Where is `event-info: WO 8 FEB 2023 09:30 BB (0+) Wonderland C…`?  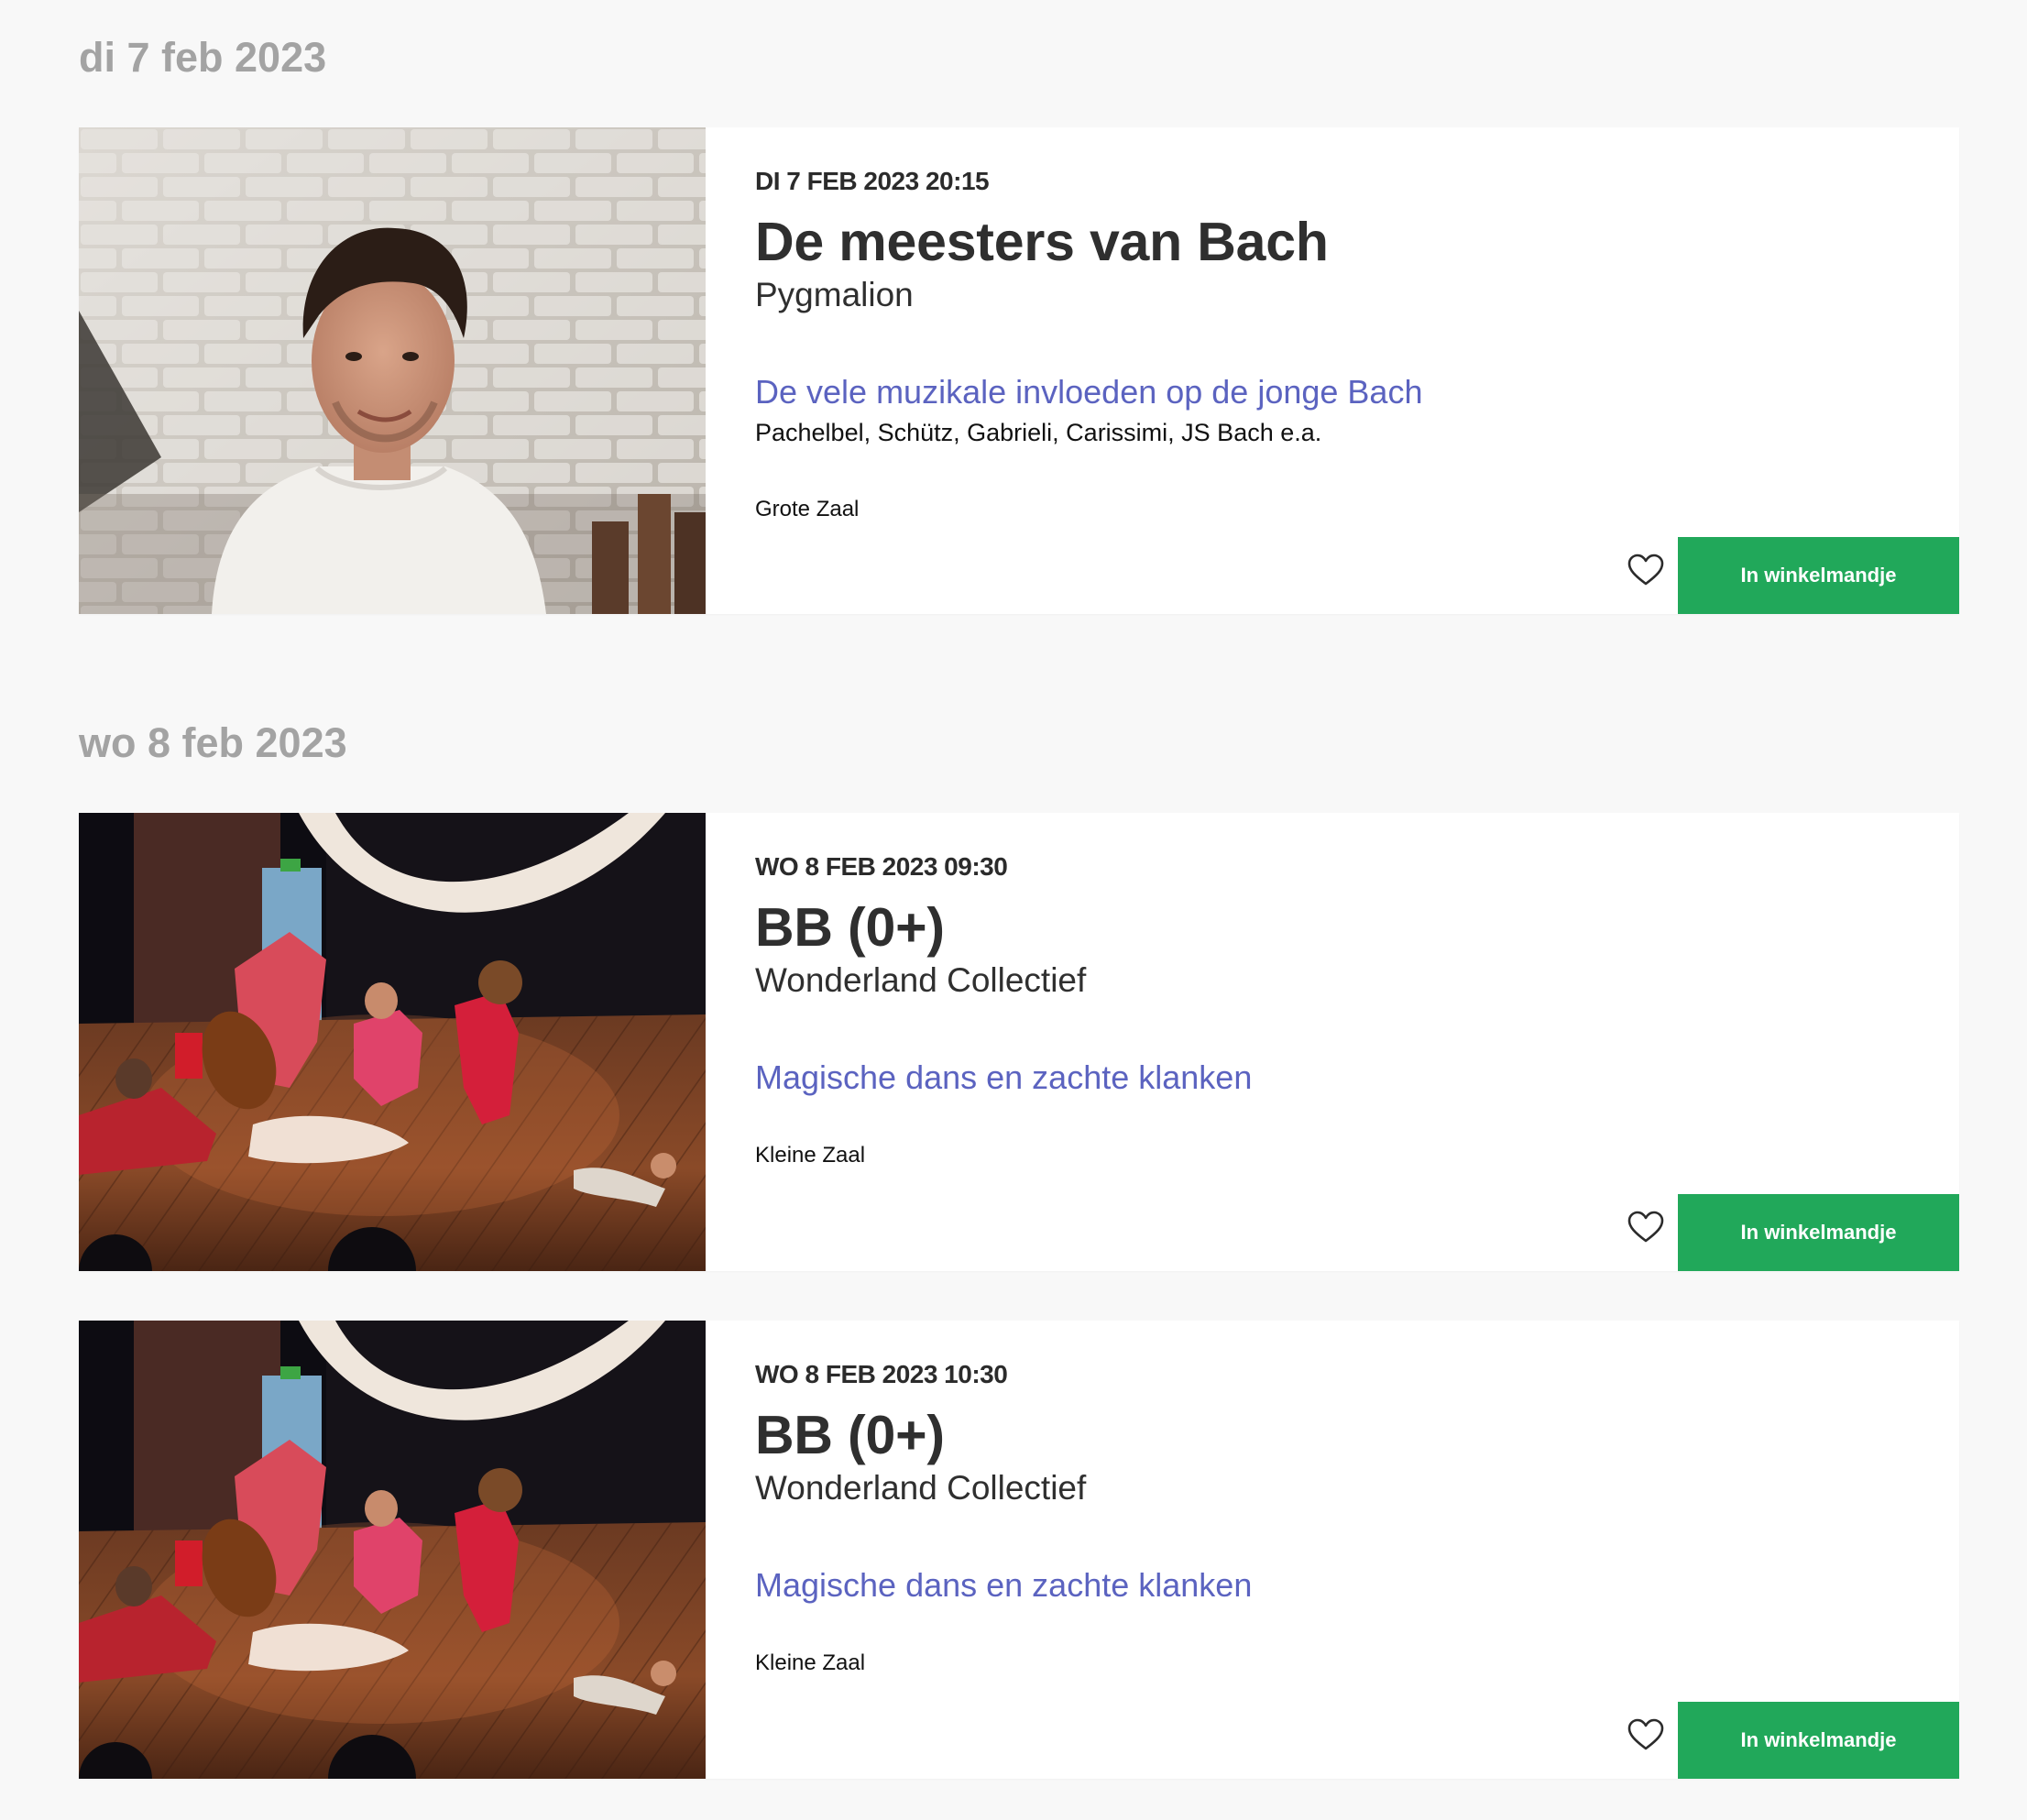 event-info: WO 8 FEB 2023 09:30 BB (0+) Wonderland C… is located at coordinates (1357, 1042).